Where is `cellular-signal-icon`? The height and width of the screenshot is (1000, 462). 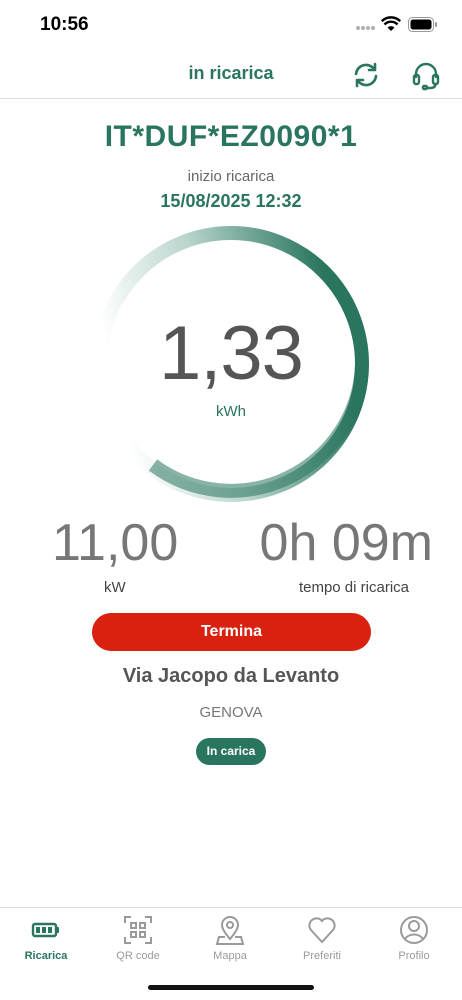 cellular-signal-icon is located at coordinates (365, 28).